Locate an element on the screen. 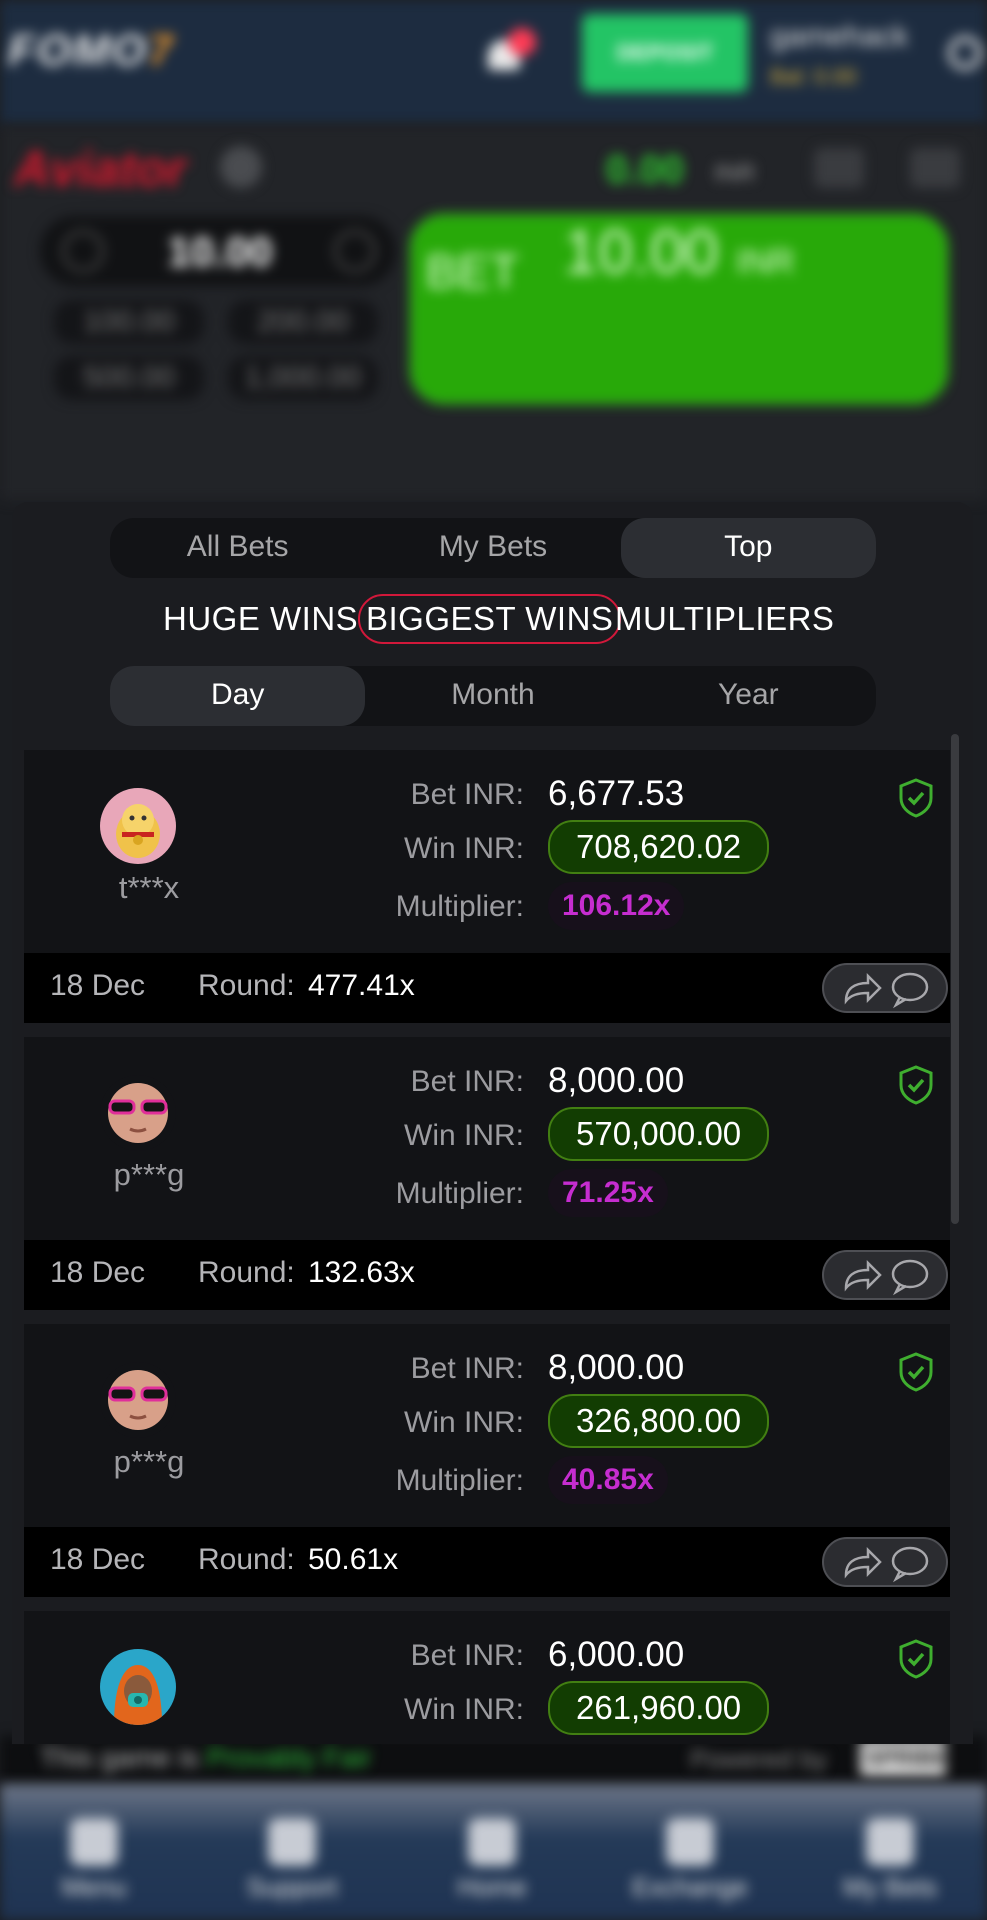 This screenshot has width=987, height=1920. bet-amount: 6,677.53 is located at coordinates (616, 793).